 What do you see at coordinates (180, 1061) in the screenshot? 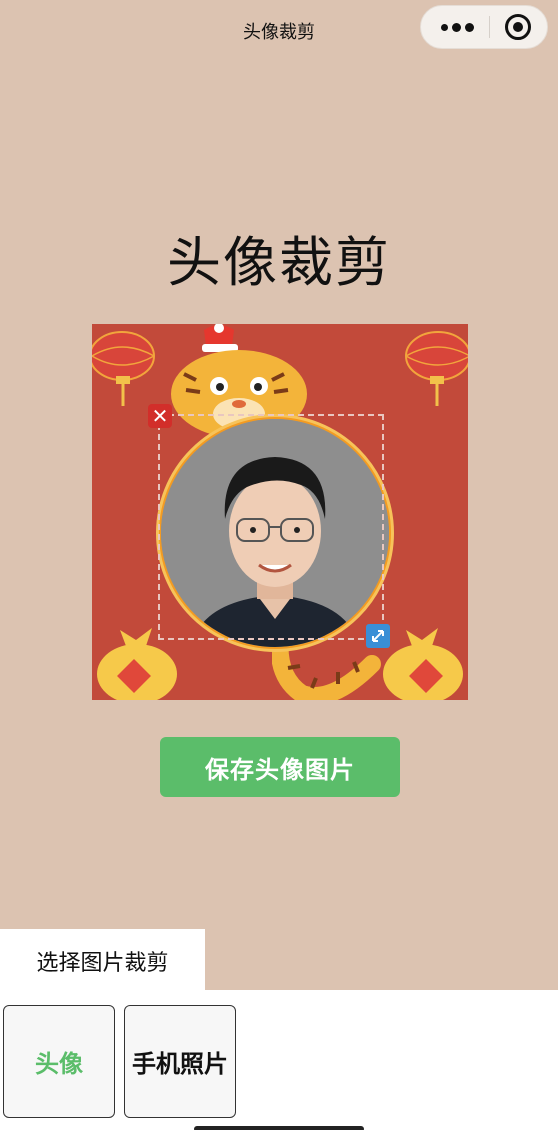
I see `option-phone-photo: 手机照片` at bounding box center [180, 1061].